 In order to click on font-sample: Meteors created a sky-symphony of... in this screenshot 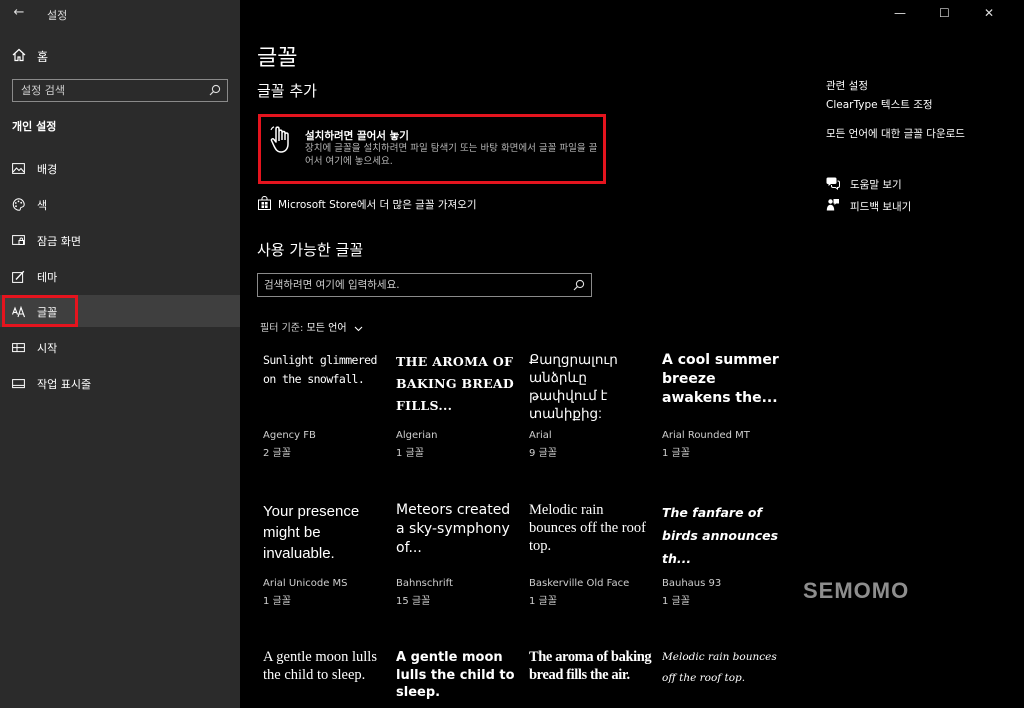, I will do `click(453, 529)`.